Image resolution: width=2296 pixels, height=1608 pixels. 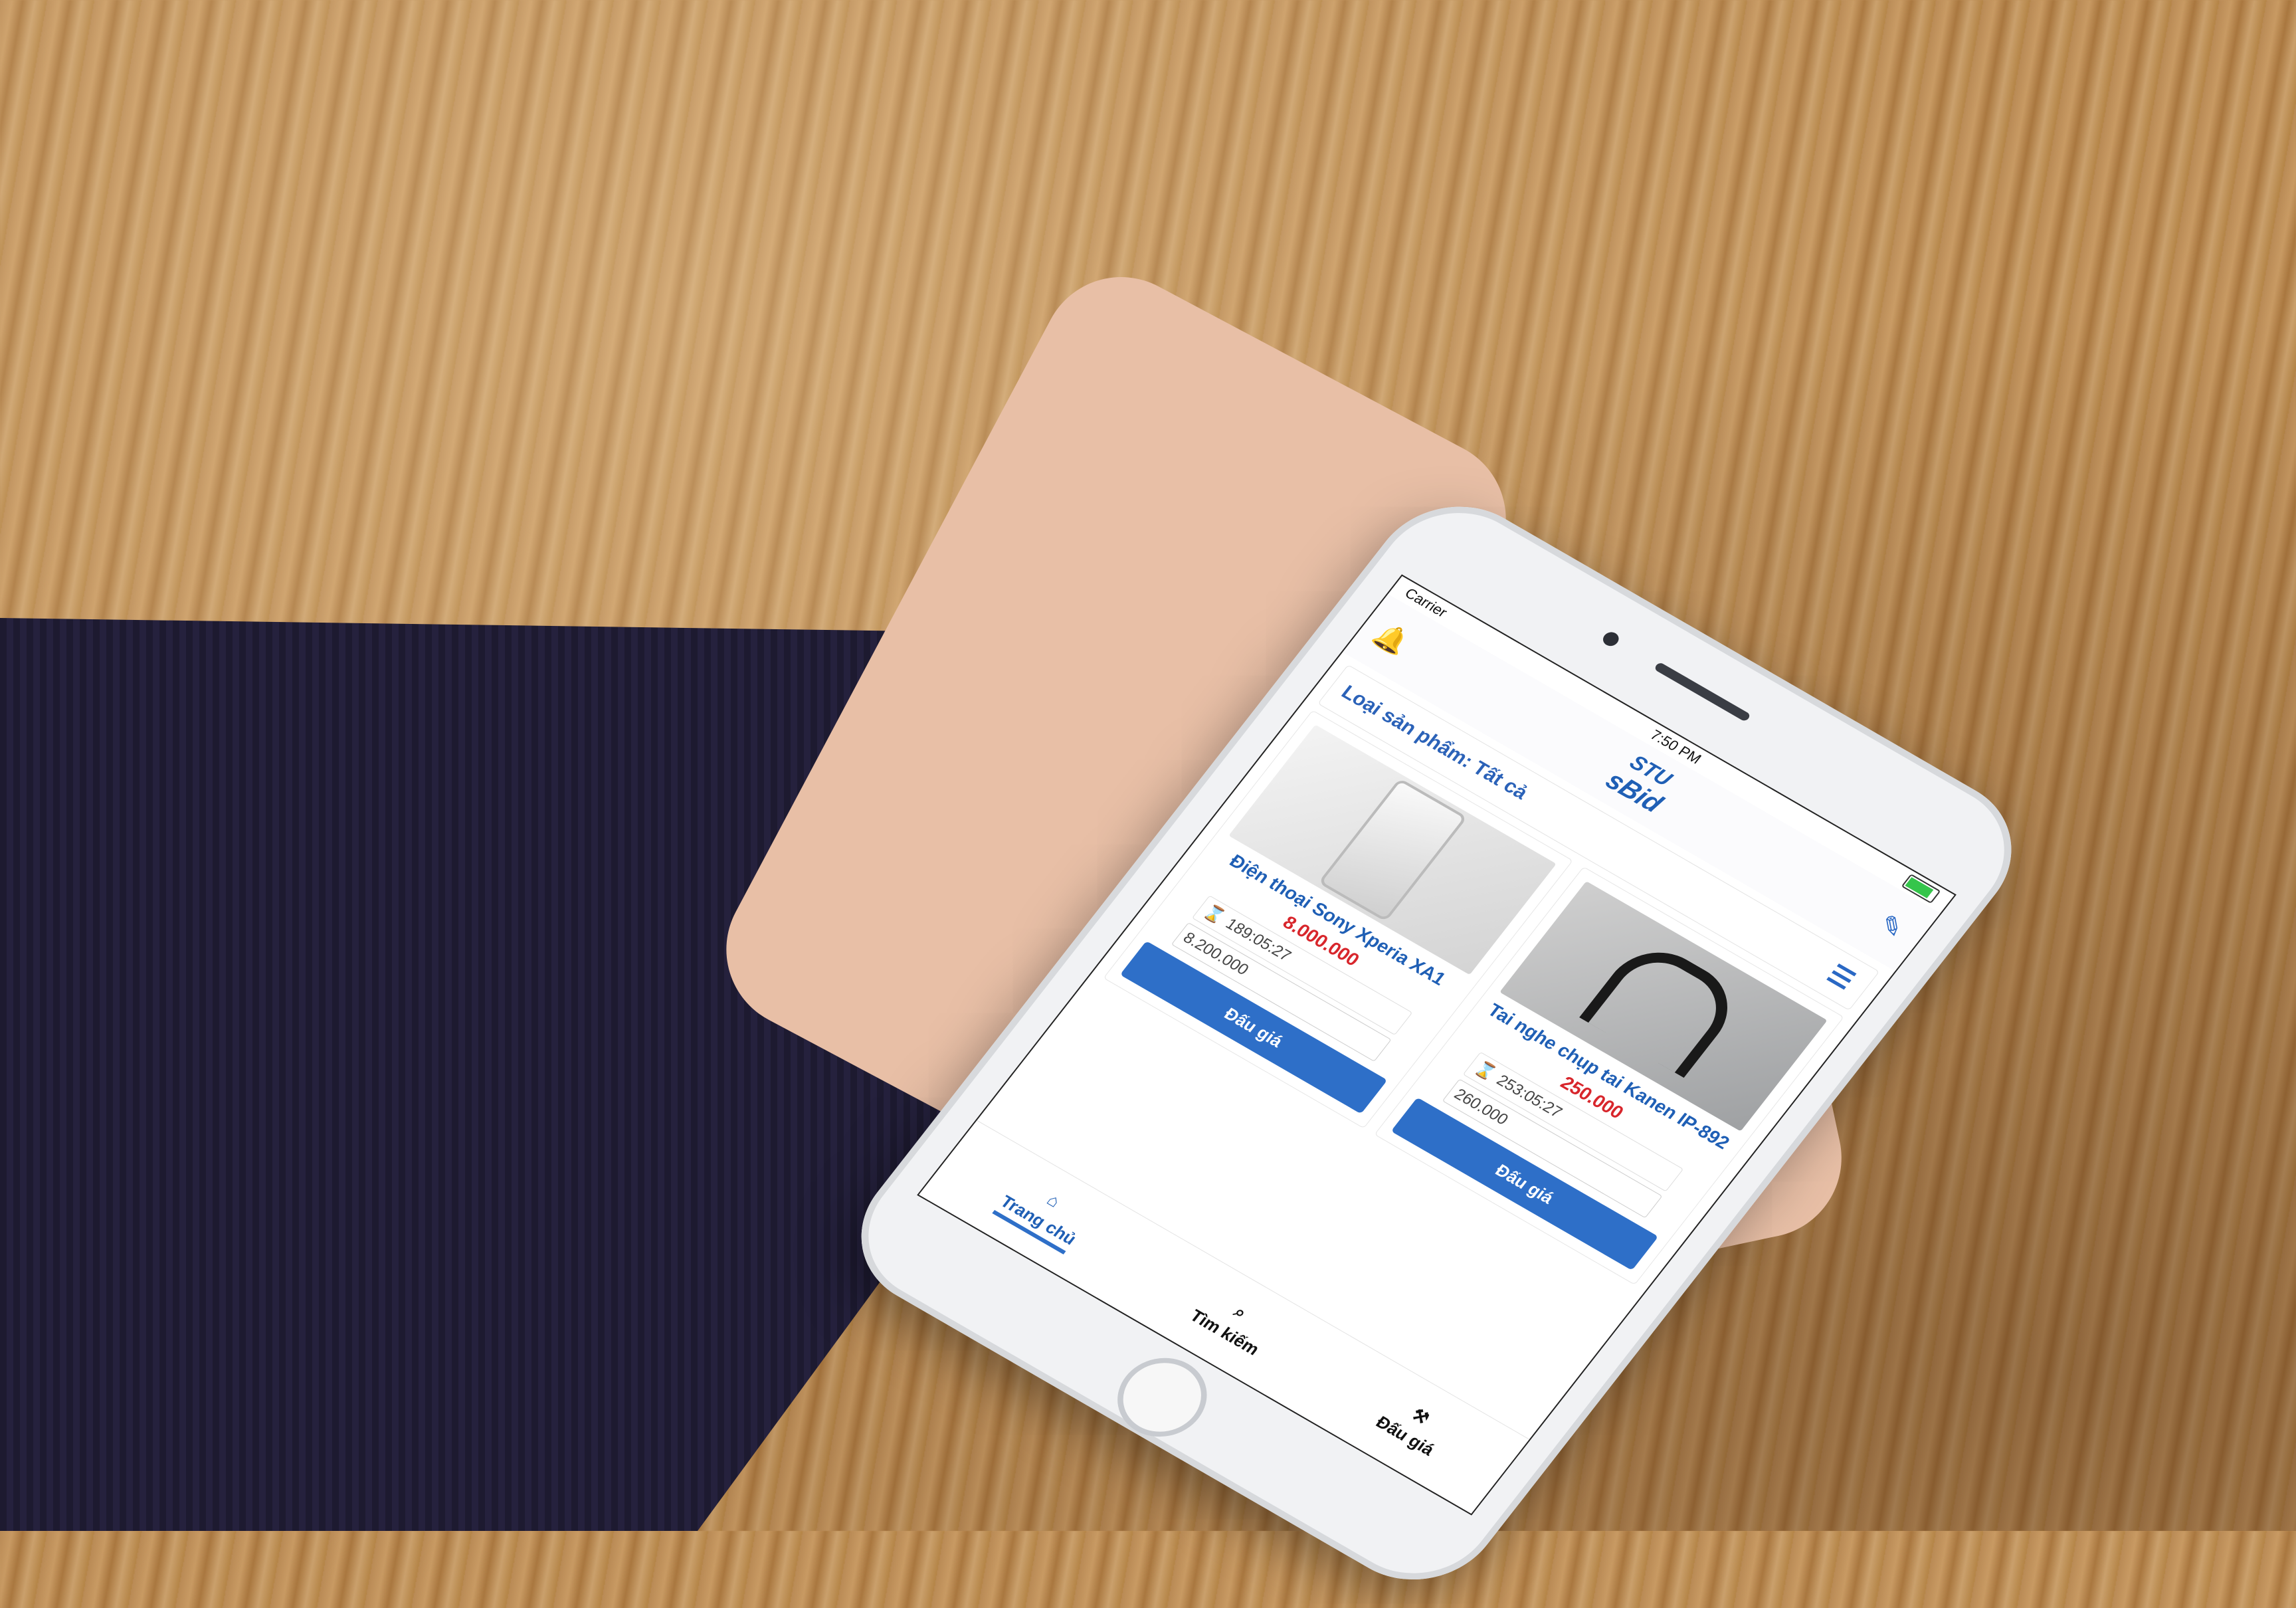 What do you see at coordinates (1225, 1332) in the screenshot?
I see `tab-search-label: Tìm kiếm` at bounding box center [1225, 1332].